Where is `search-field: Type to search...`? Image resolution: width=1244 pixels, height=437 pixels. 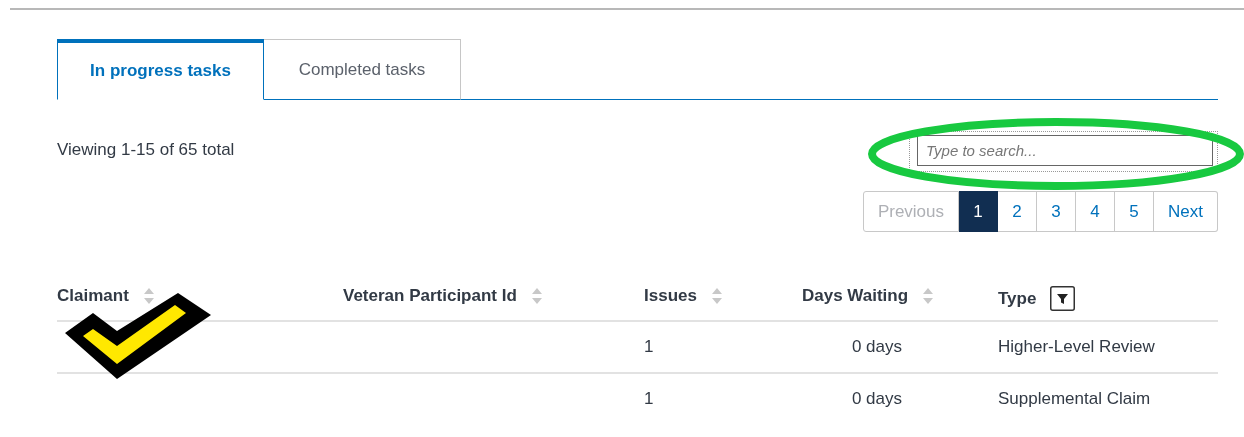
search-field: Type to search... is located at coordinates (1065, 150).